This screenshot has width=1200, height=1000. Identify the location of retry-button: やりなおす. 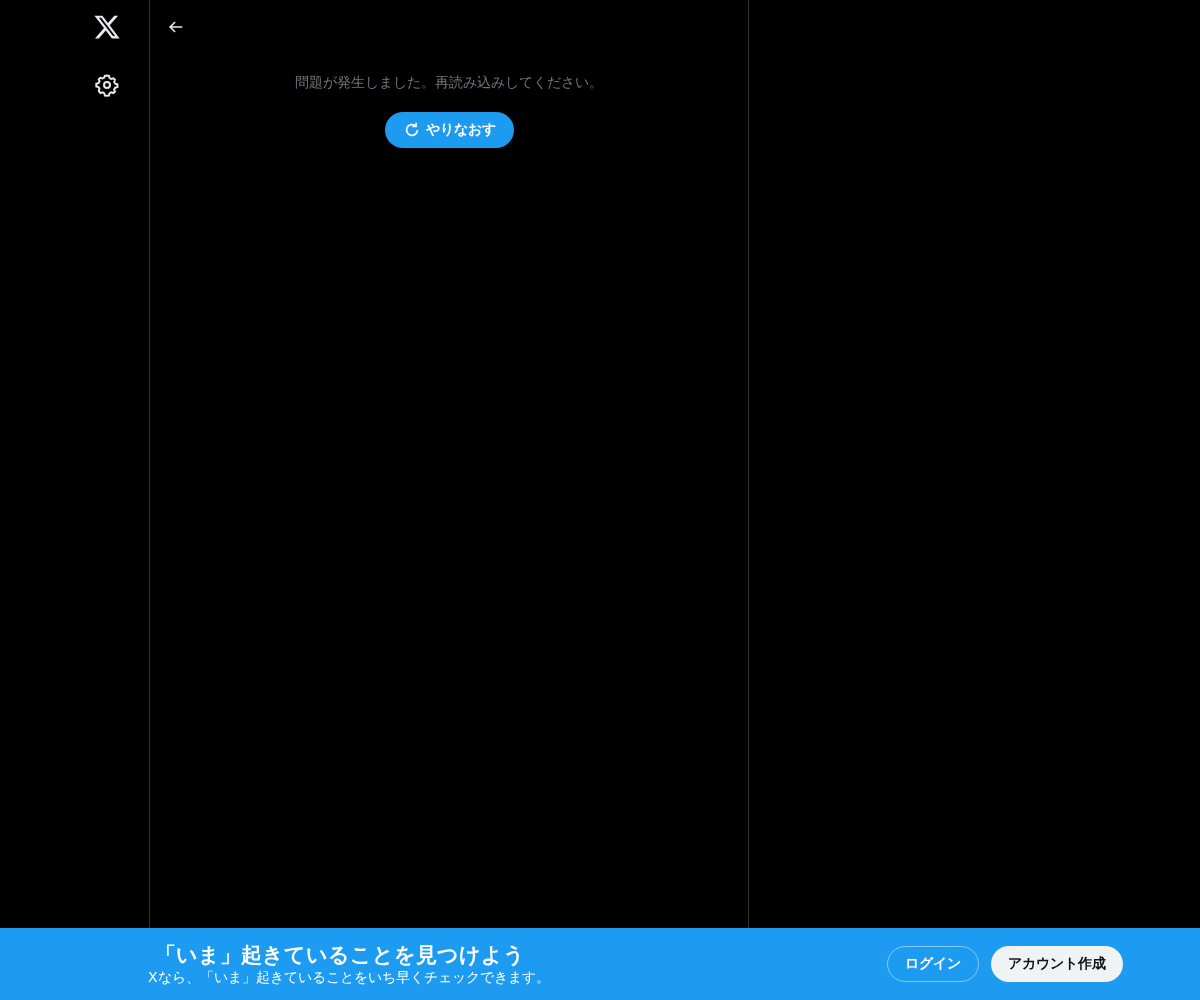
(449, 130).